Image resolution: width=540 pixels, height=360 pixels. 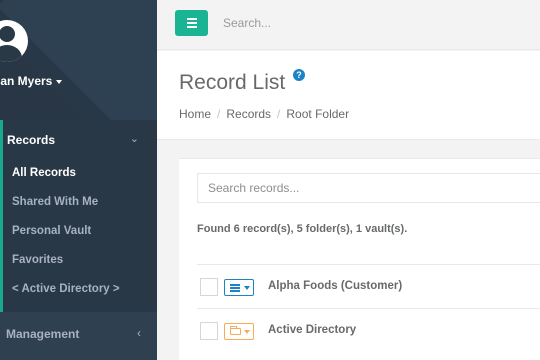 I want to click on breadcrumb-records: Records, so click(x=248, y=114).